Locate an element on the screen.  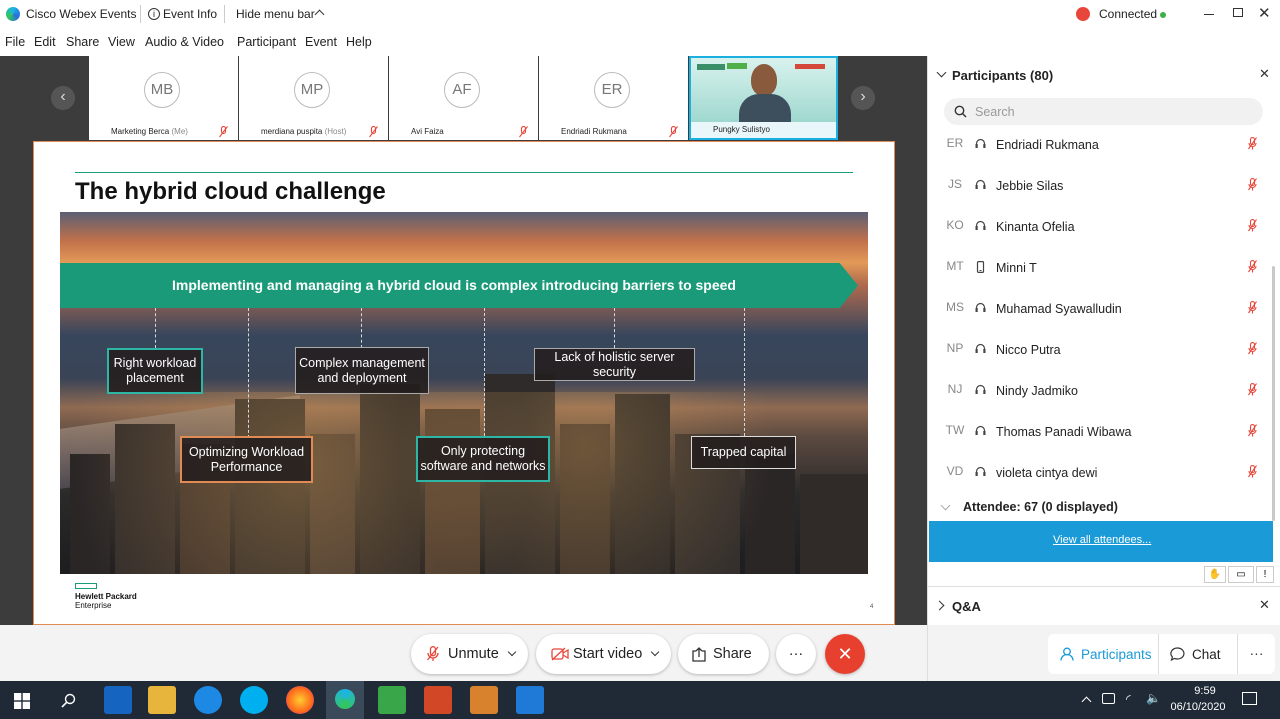
notification-icon is located at coordinates (1249, 698).